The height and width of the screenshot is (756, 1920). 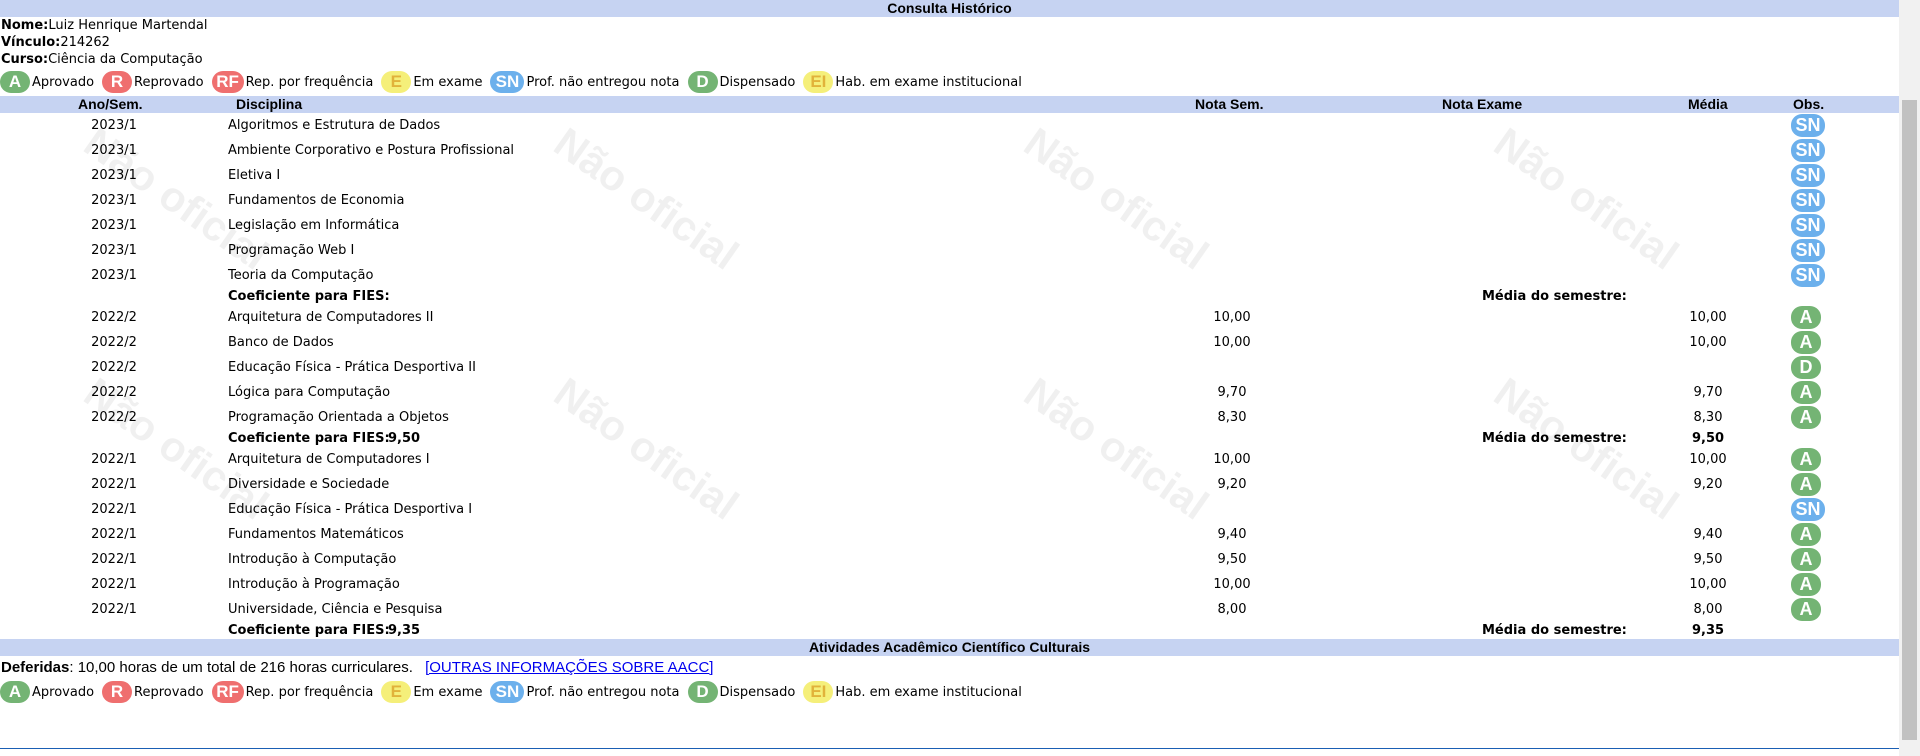 What do you see at coordinates (63, 82) in the screenshot?
I see `legend-label: Aprovado` at bounding box center [63, 82].